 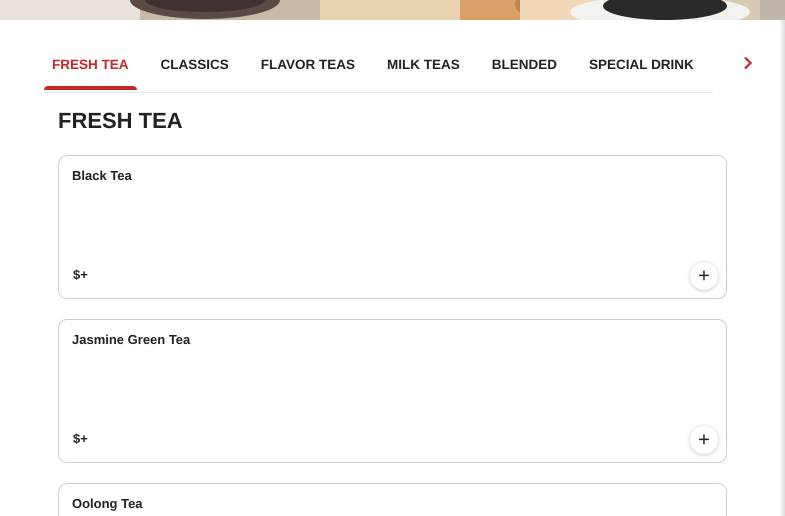 I want to click on tab: FRESH TEA, so click(x=90, y=74).